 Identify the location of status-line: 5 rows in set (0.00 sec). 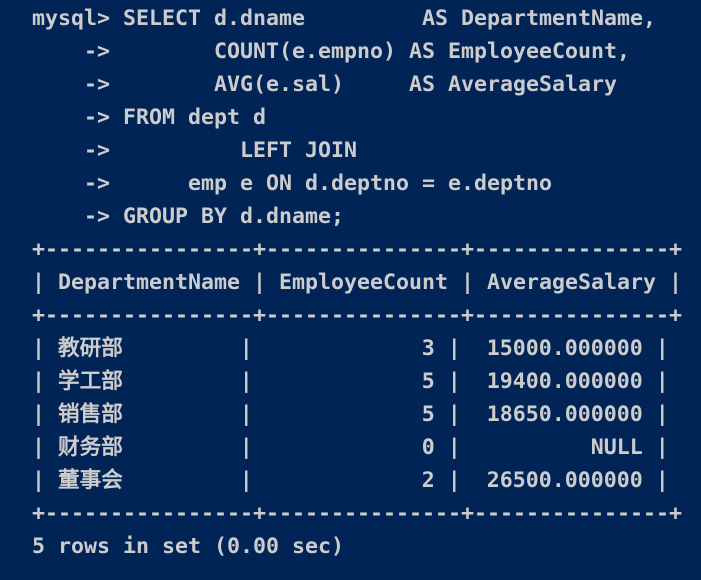
(188, 546).